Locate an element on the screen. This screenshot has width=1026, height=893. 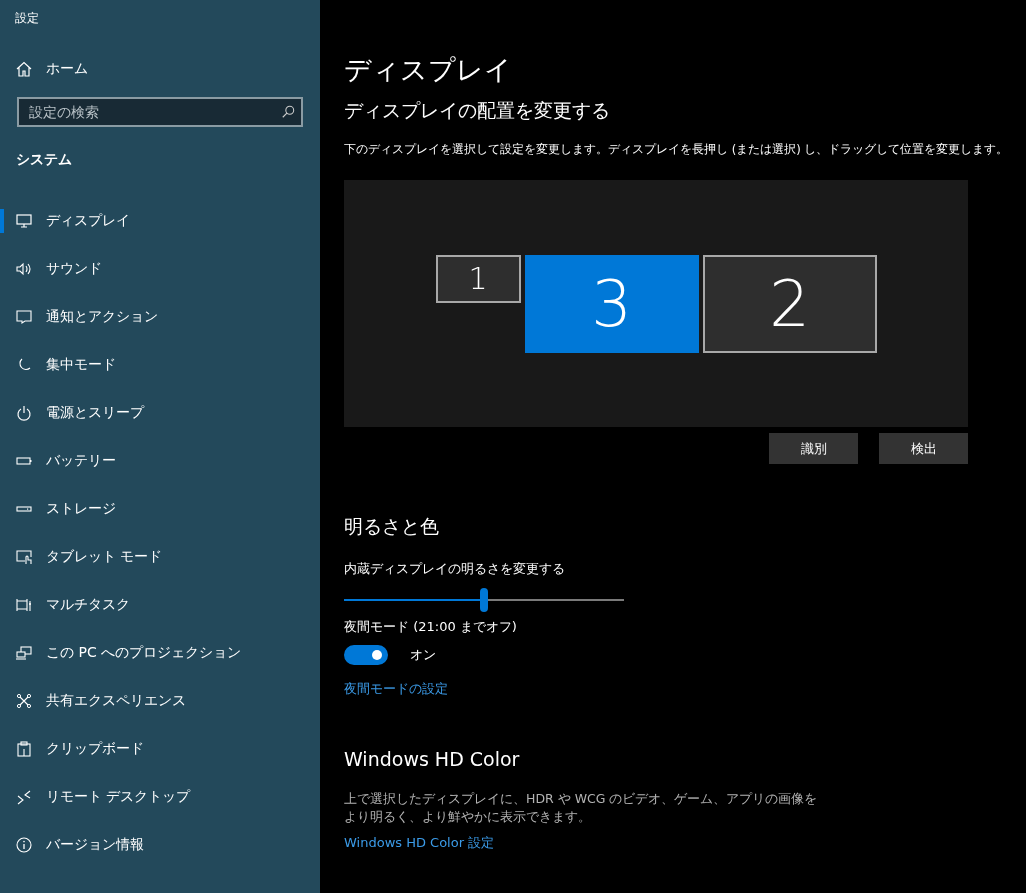
display-tile: 1 is located at coordinates (478, 278).